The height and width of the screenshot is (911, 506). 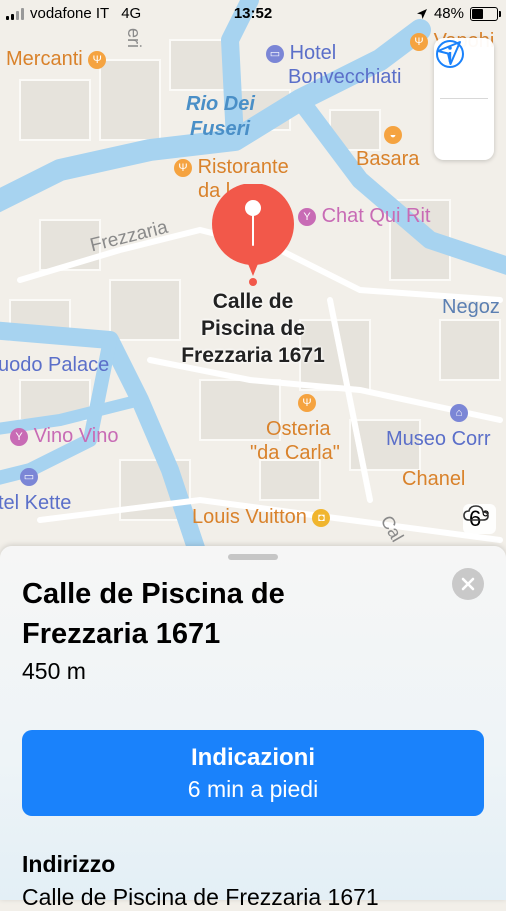 What do you see at coordinates (301, 53) in the screenshot?
I see `poi-hotel: ▭ Hotel` at bounding box center [301, 53].